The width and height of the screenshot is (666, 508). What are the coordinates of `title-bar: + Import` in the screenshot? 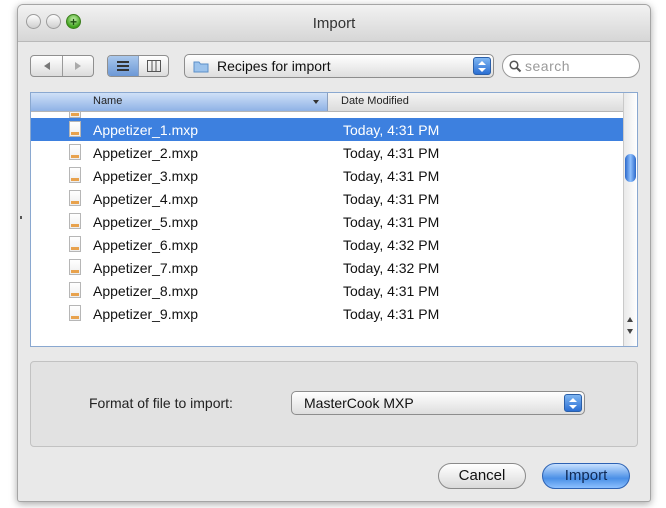 It's located at (334, 23).